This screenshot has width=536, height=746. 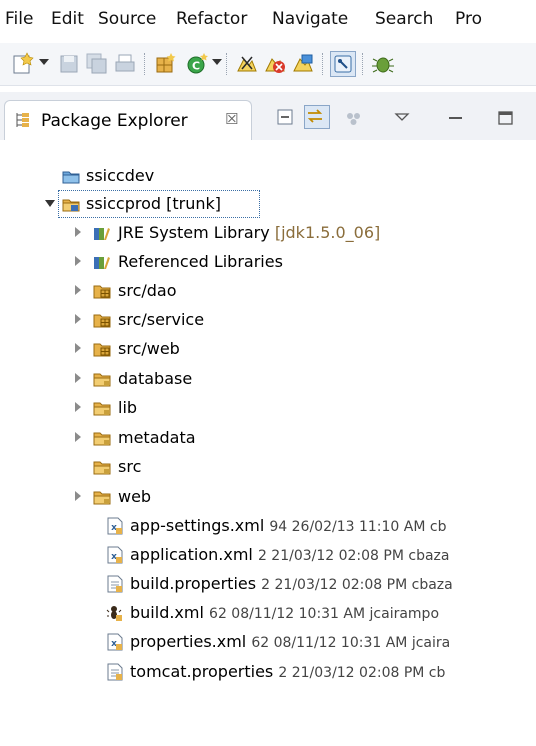 What do you see at coordinates (124, 203) in the screenshot?
I see `tree-item-label: ssiccprod` at bounding box center [124, 203].